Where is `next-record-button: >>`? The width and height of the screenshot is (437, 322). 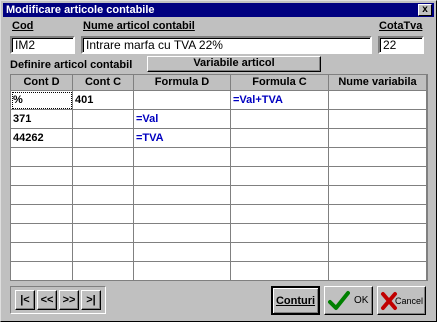
next-record-button: >> is located at coordinates (69, 300).